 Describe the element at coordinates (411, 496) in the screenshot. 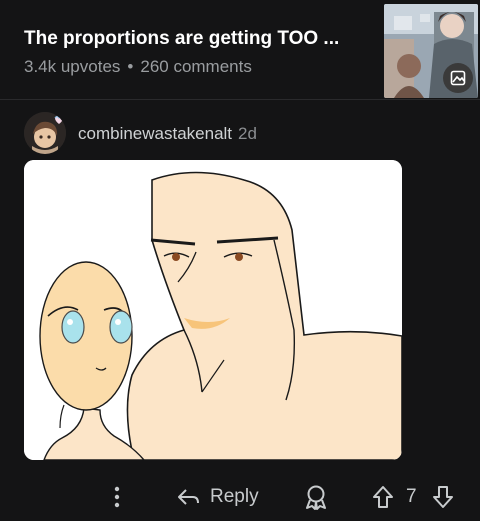

I see `vote-count: 7` at that location.